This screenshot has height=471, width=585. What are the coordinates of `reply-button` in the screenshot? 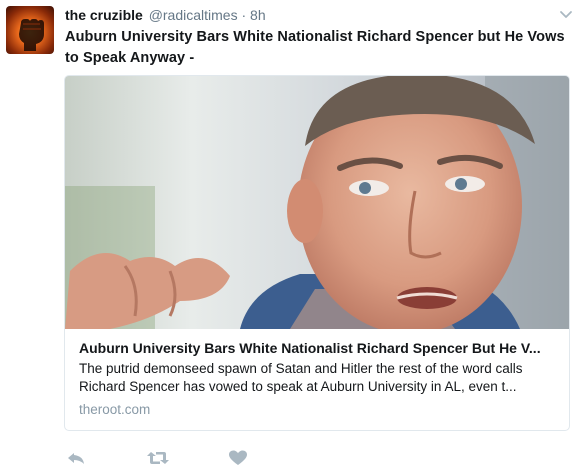 It's located at (76, 458).